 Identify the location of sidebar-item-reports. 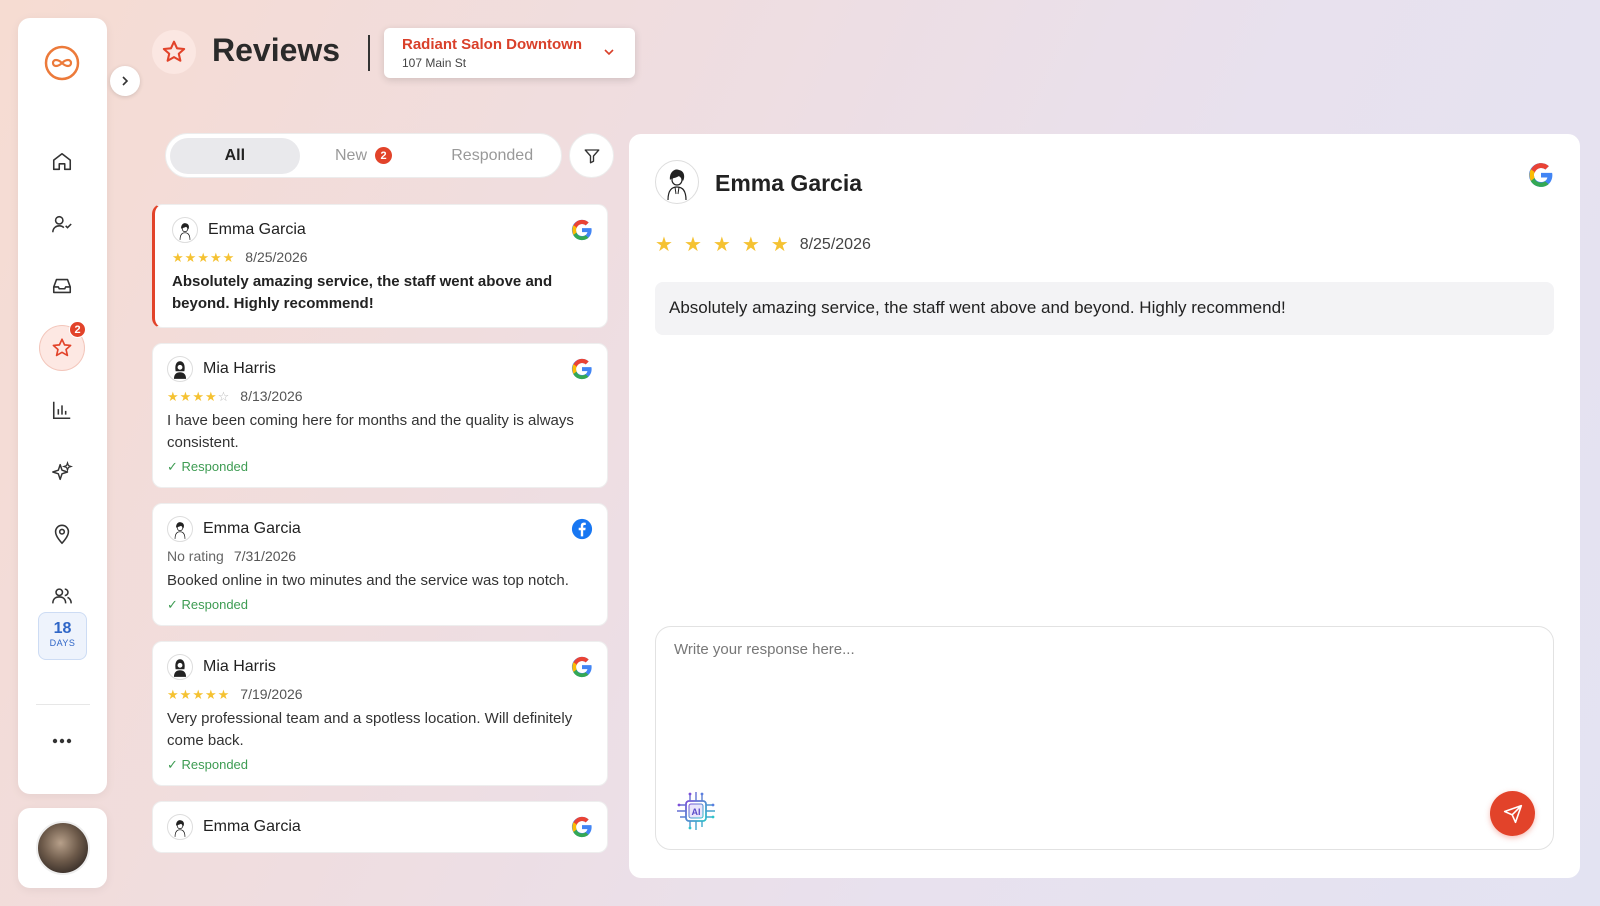
(62, 410).